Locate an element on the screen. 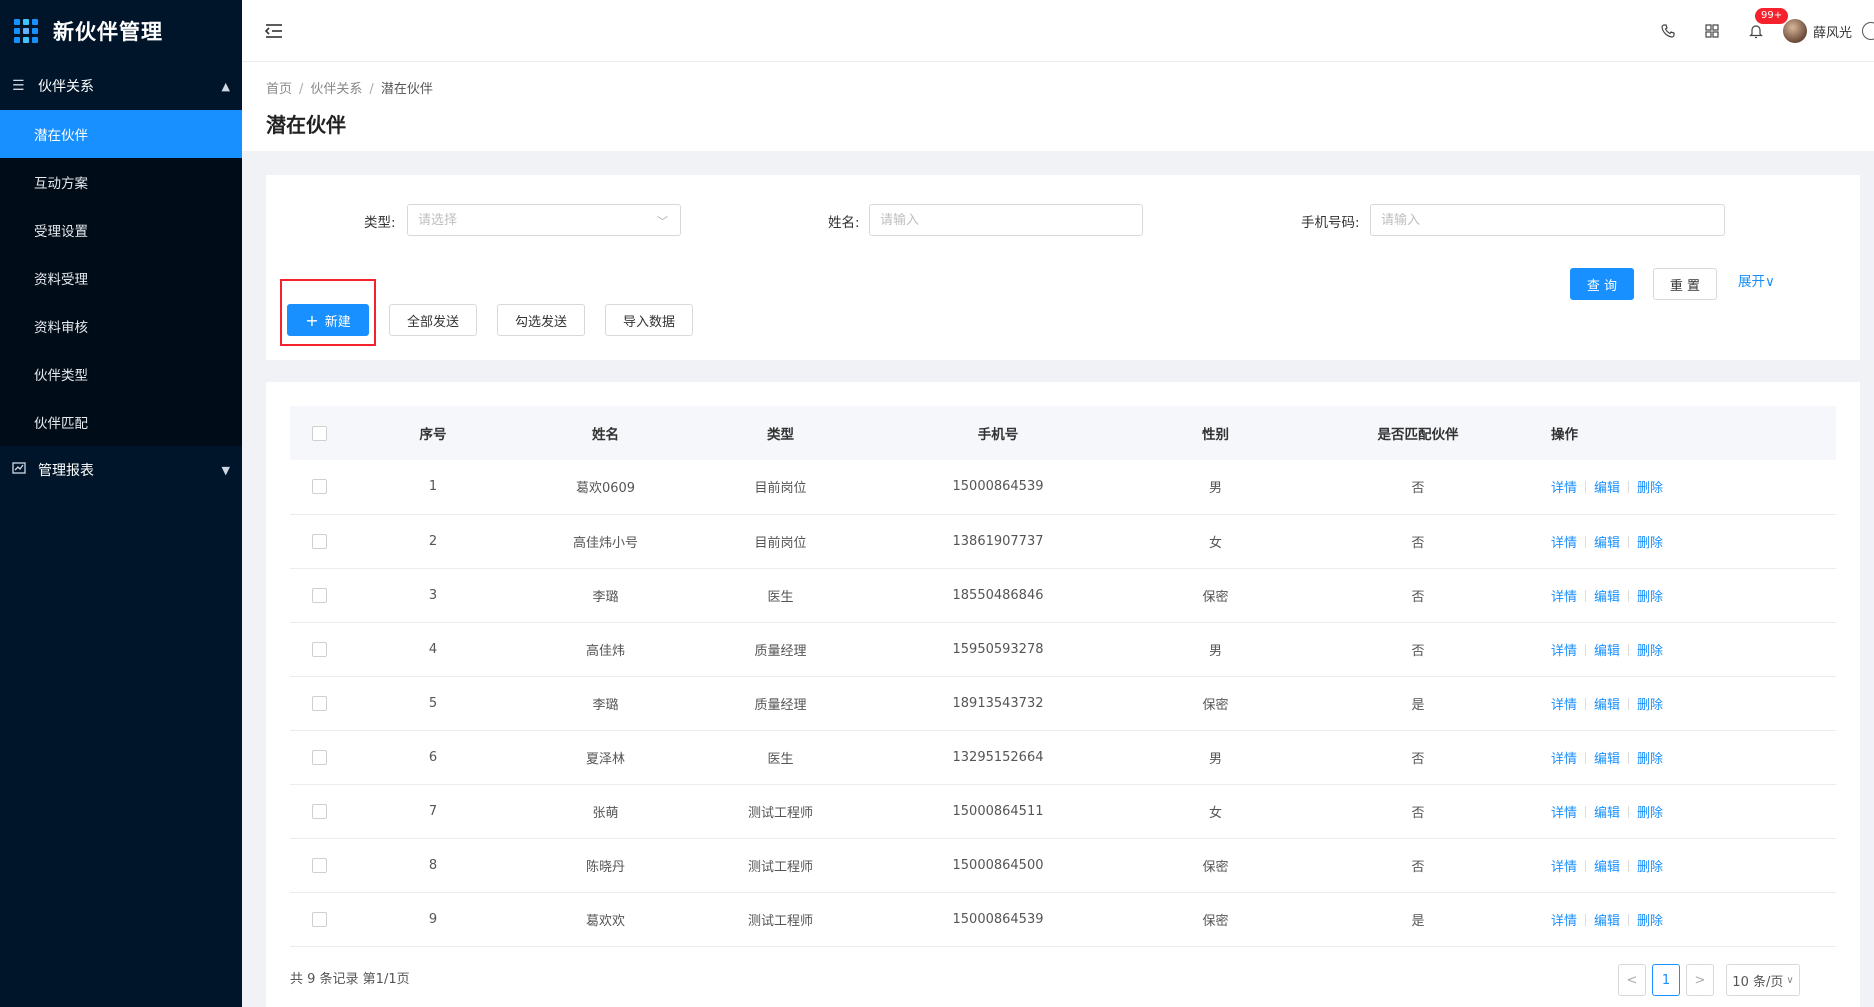 This screenshot has width=1874, height=1007. send-selected-button: 勾选发送 is located at coordinates (541, 320).